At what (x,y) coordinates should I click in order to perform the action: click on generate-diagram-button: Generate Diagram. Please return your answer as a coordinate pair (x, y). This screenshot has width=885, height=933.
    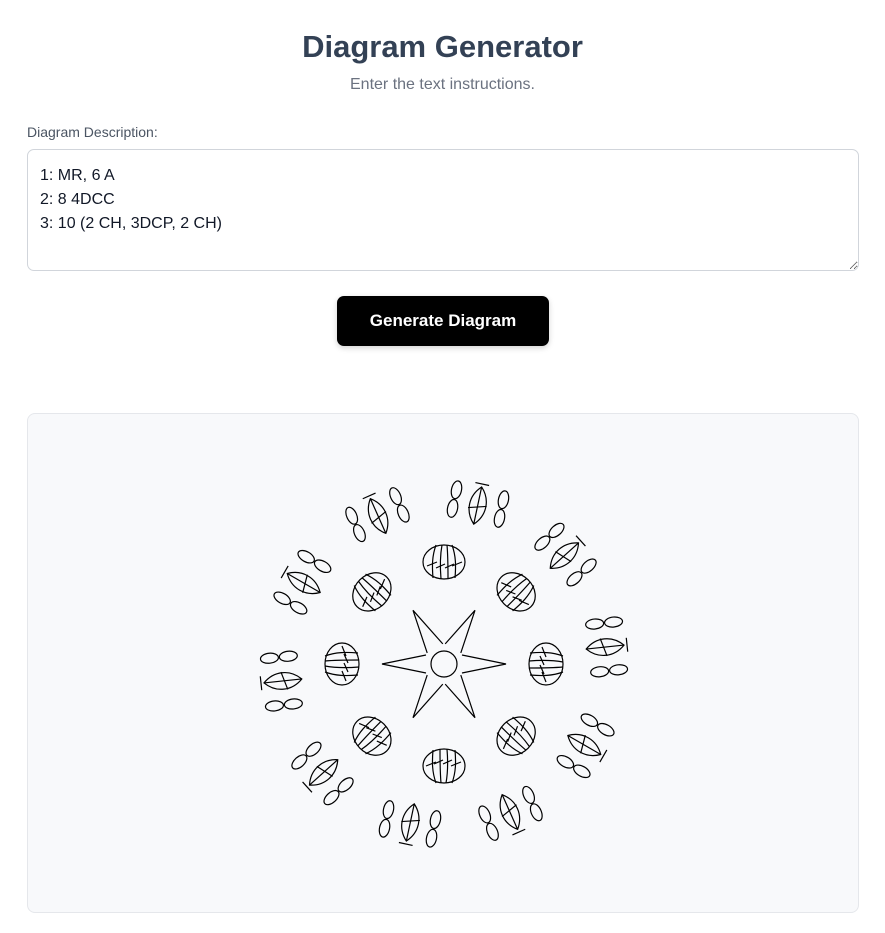
    Looking at the image, I should click on (443, 321).